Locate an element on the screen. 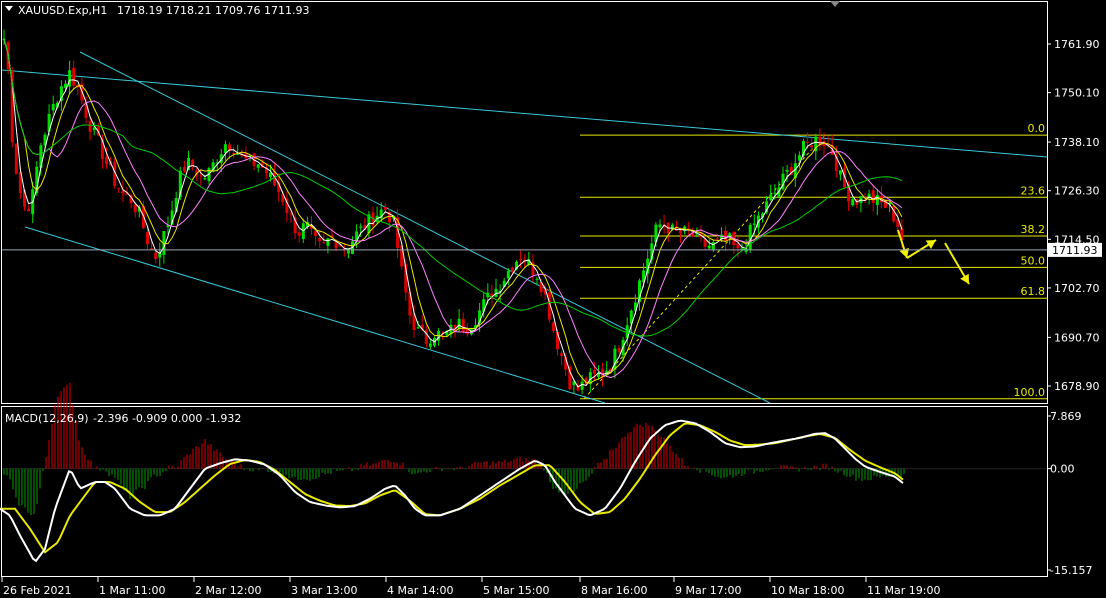  header-symbol: XAUUSD.Exp,H1 is located at coordinates (62, 10).